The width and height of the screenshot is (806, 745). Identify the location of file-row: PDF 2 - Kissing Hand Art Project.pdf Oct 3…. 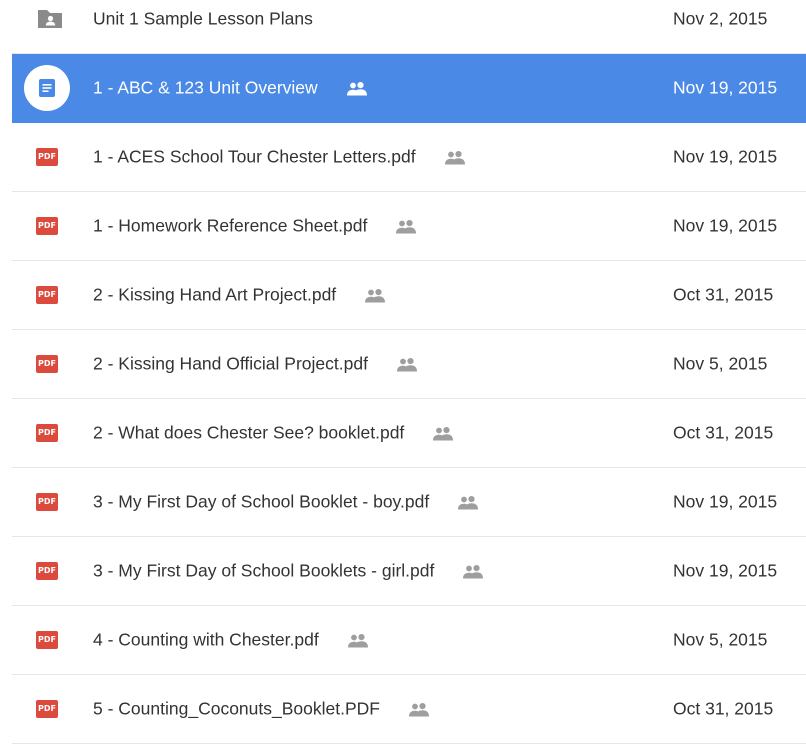
(409, 295).